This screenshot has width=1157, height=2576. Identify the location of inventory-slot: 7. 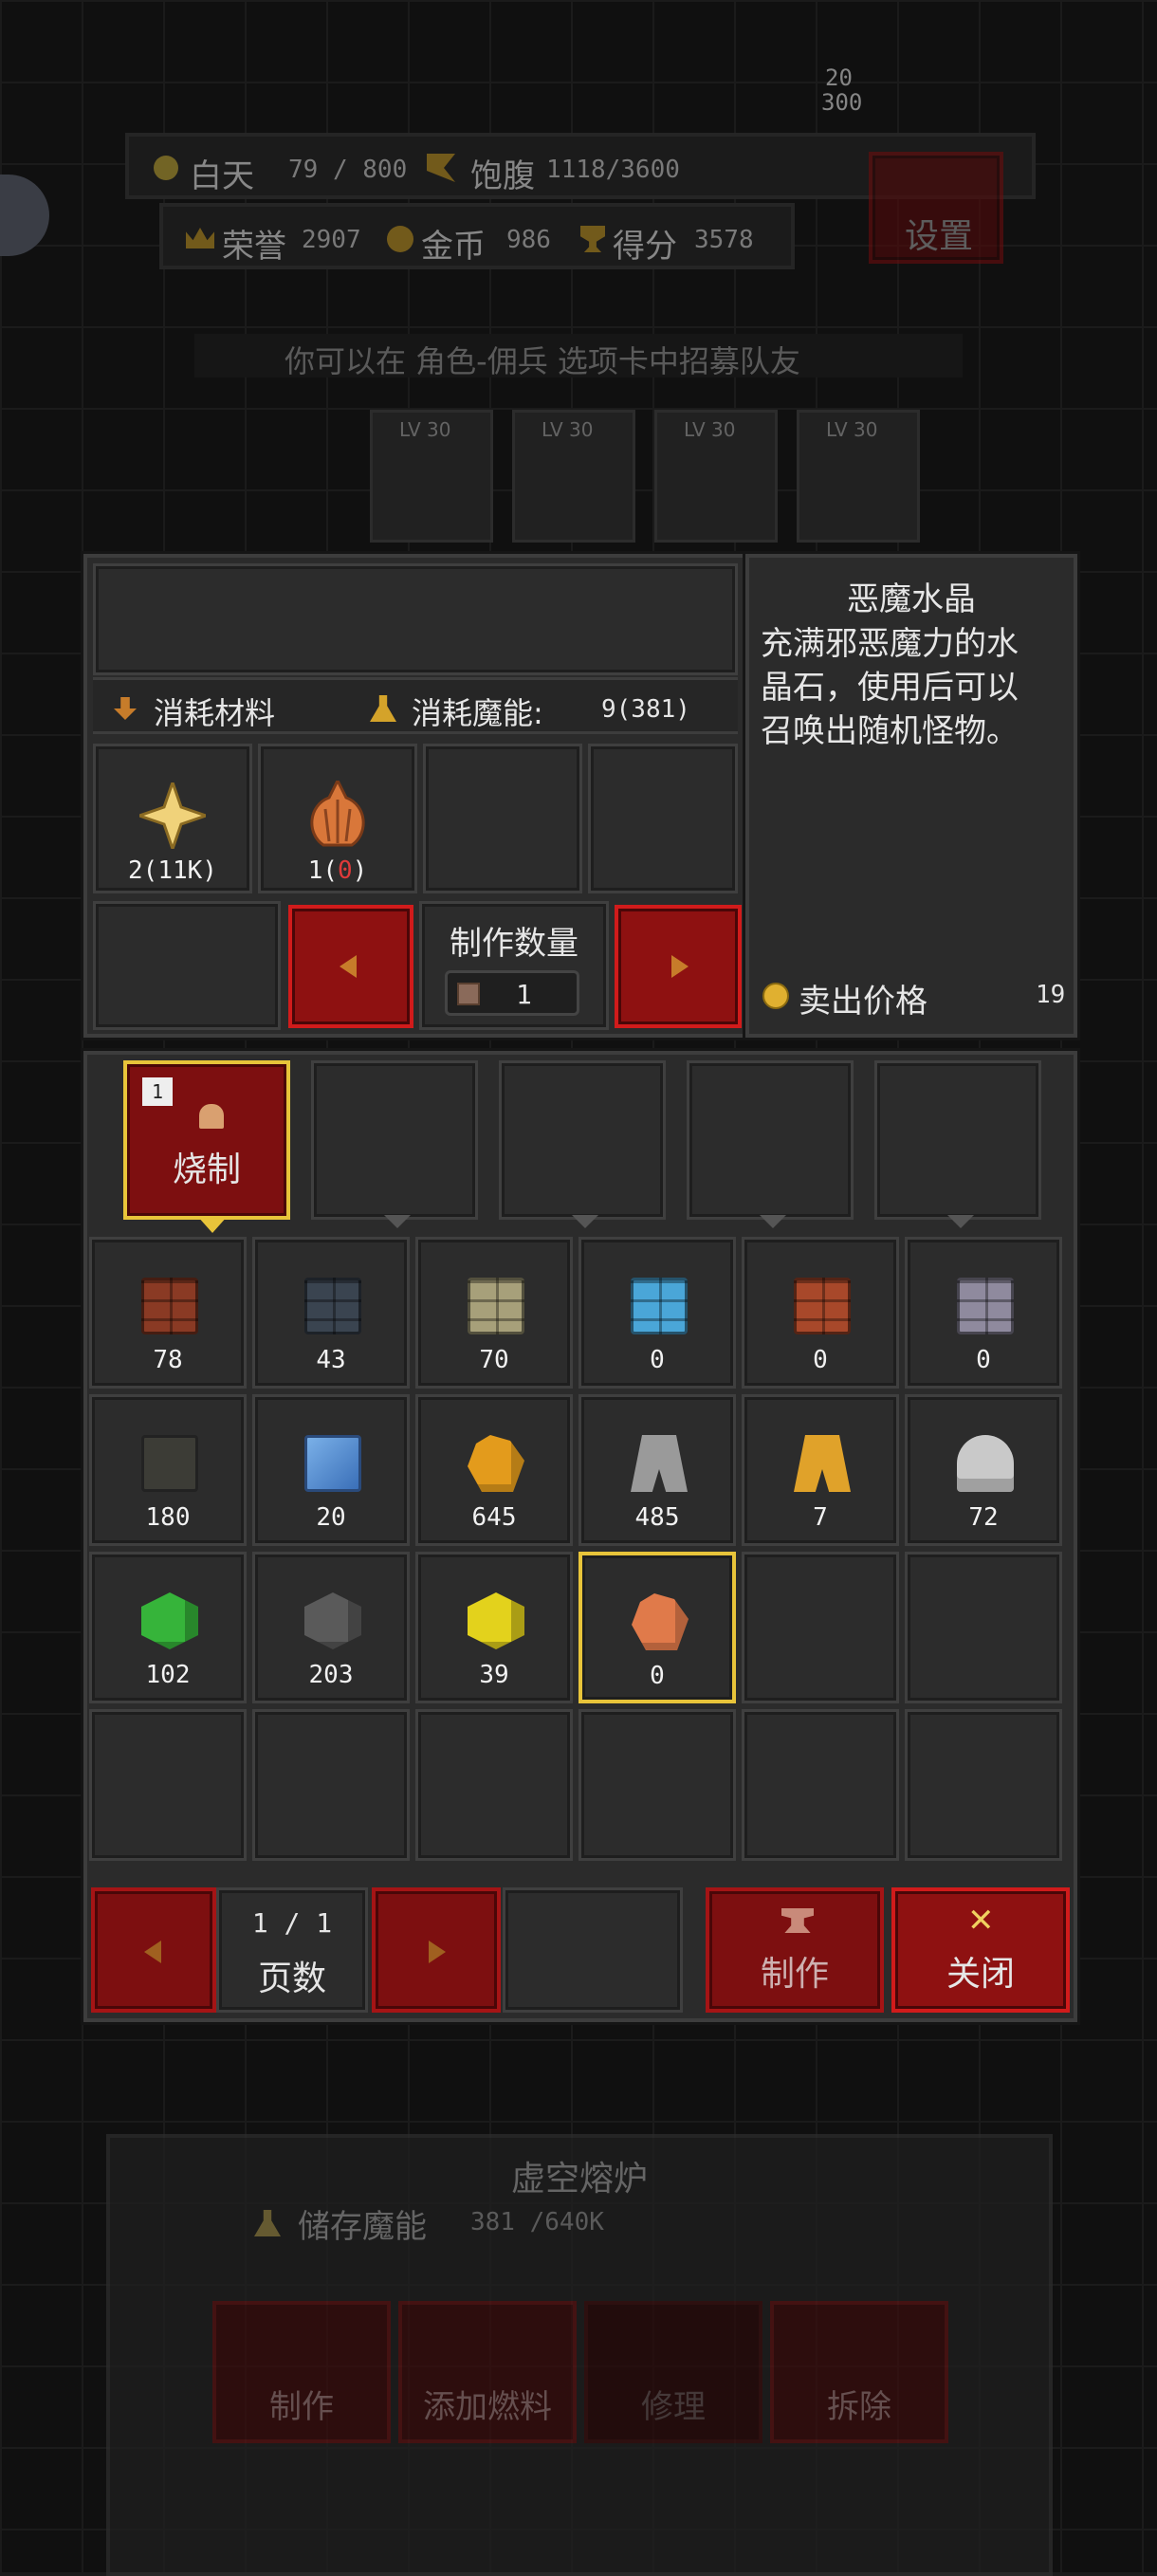
(820, 1470).